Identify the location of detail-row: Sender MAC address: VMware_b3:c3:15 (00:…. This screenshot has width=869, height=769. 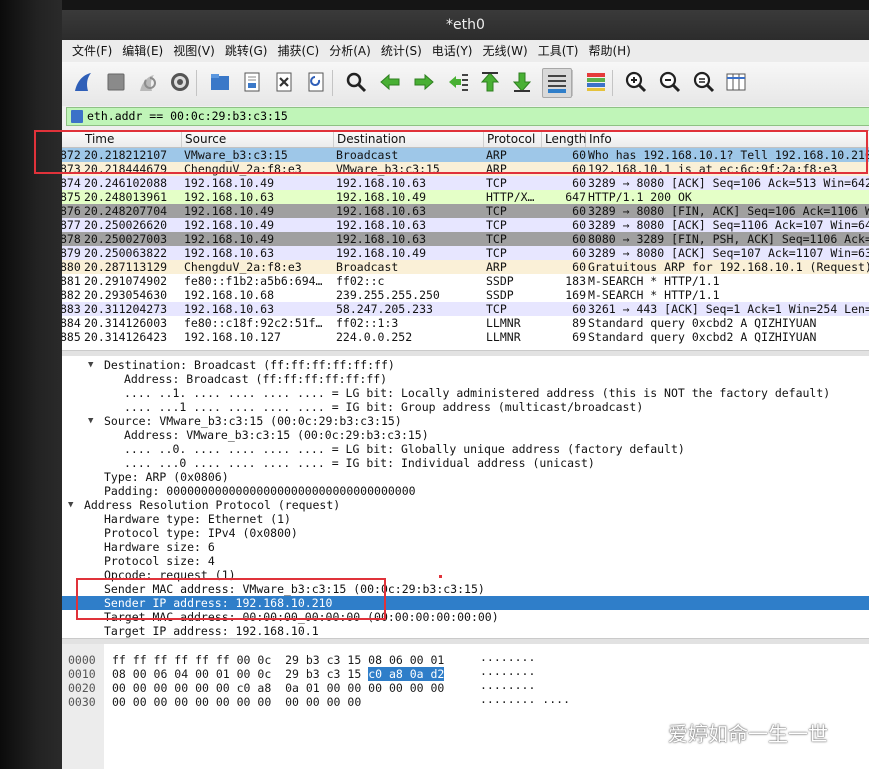
(465, 589).